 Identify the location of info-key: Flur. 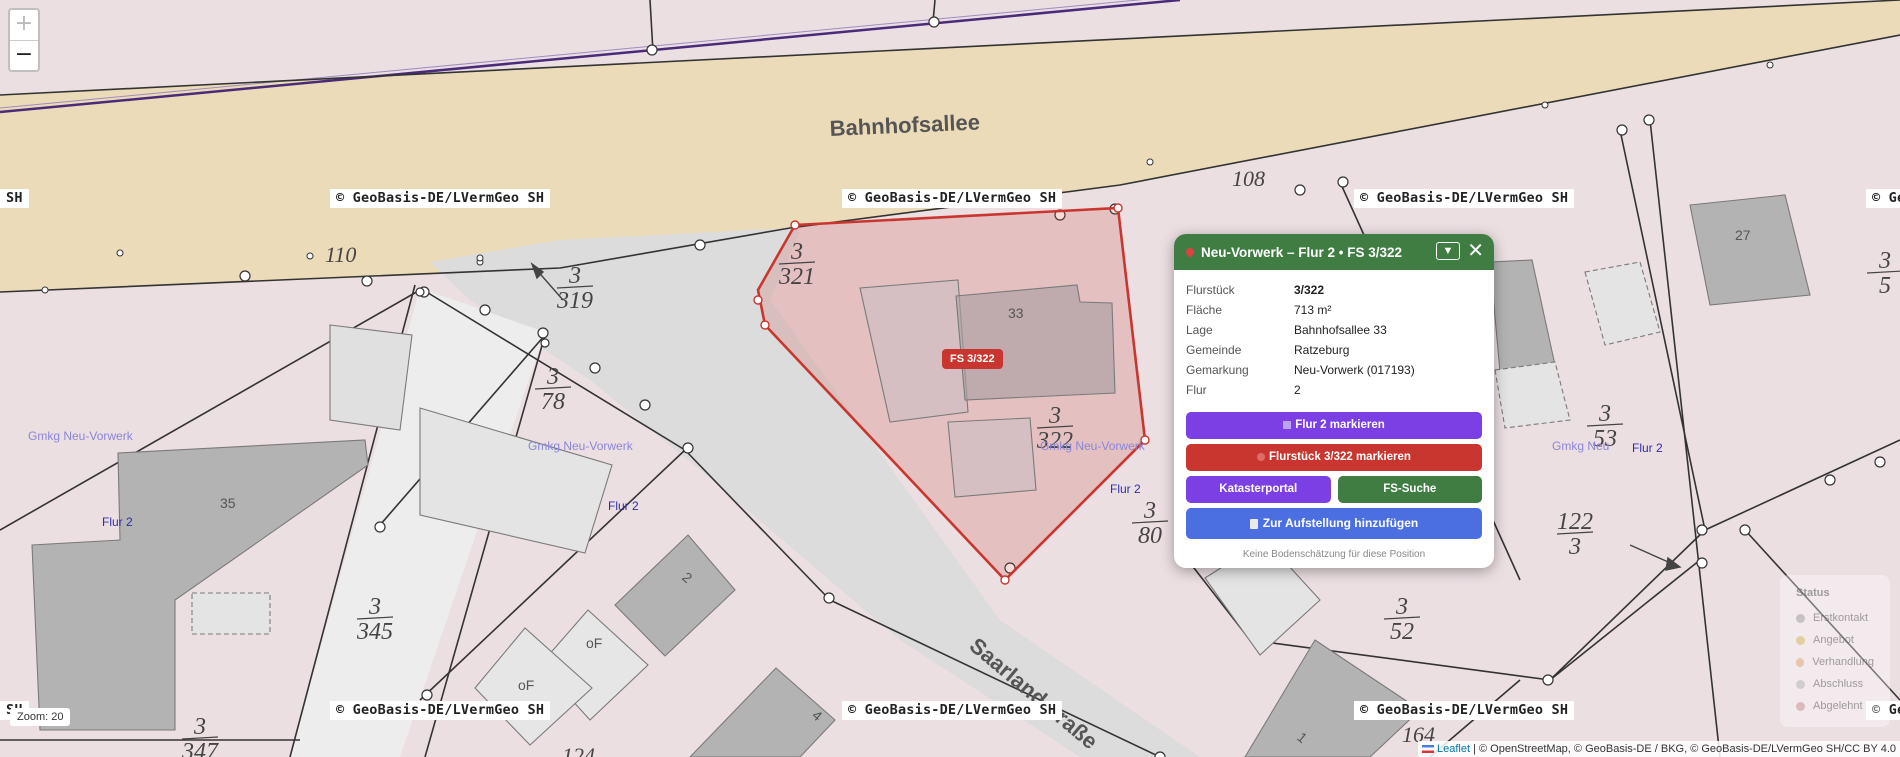
(1196, 390).